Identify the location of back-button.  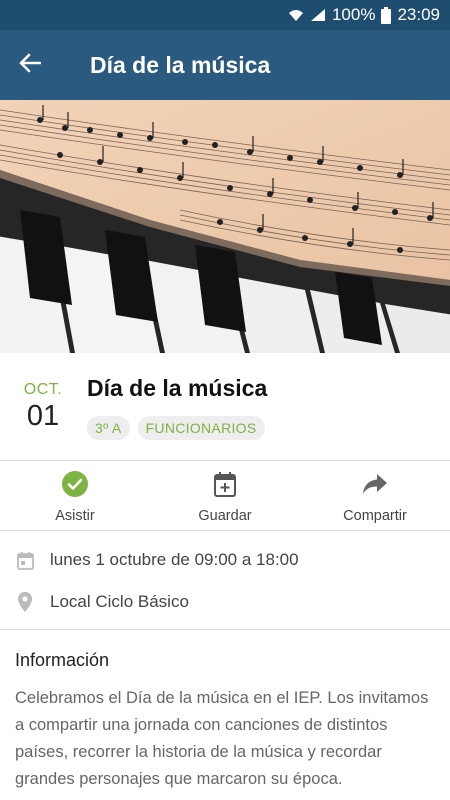
(30, 65).